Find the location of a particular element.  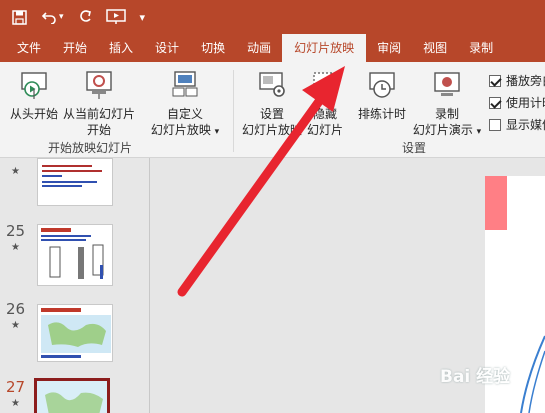

play-narrations-check is located at coordinates (495, 80).